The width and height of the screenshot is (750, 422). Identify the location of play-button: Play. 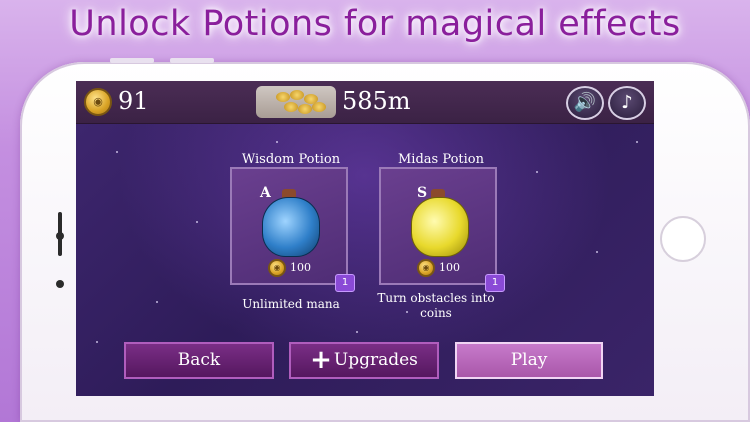
(529, 360).